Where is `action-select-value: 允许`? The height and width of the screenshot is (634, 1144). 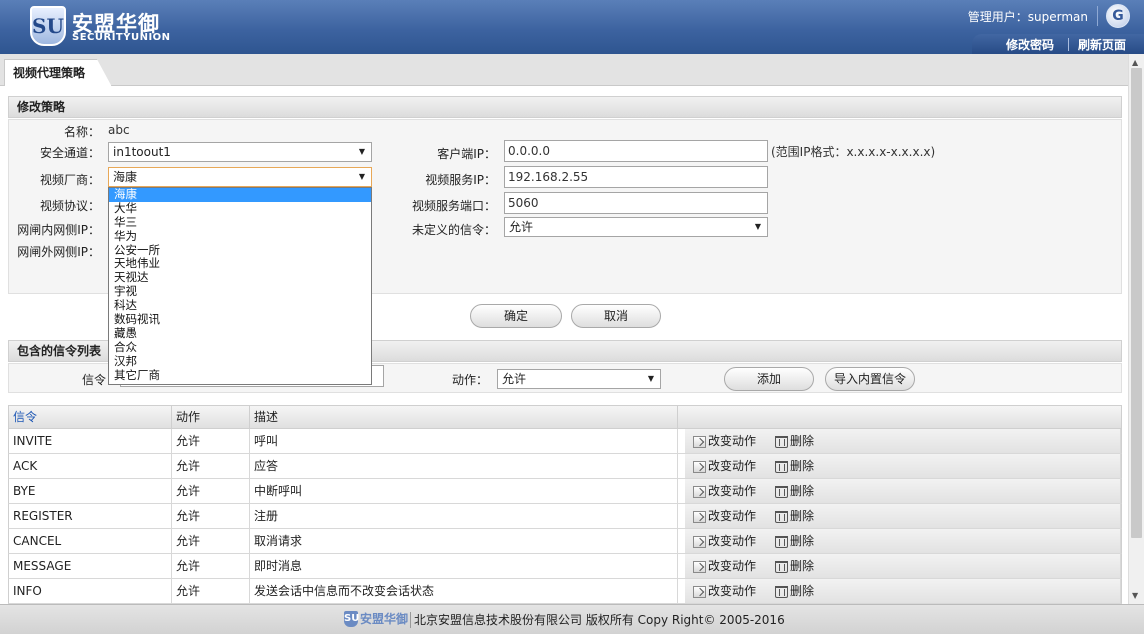 action-select-value: 允许 is located at coordinates (514, 379).